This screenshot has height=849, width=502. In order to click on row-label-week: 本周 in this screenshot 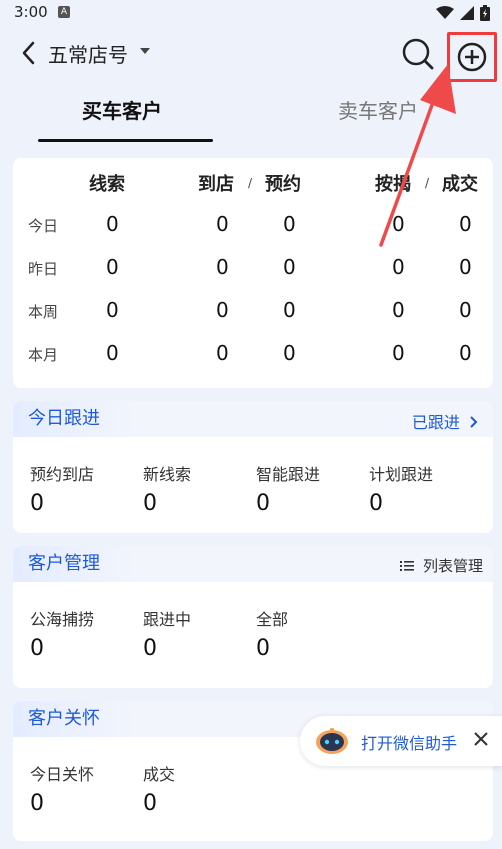, I will do `click(43, 312)`.